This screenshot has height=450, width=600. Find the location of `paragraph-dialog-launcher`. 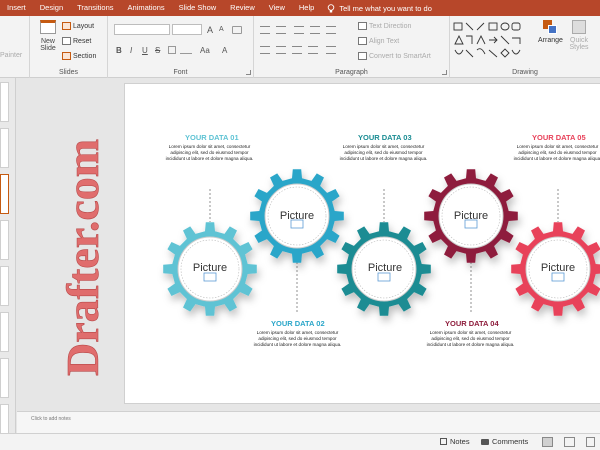

paragraph-dialog-launcher is located at coordinates (444, 72).